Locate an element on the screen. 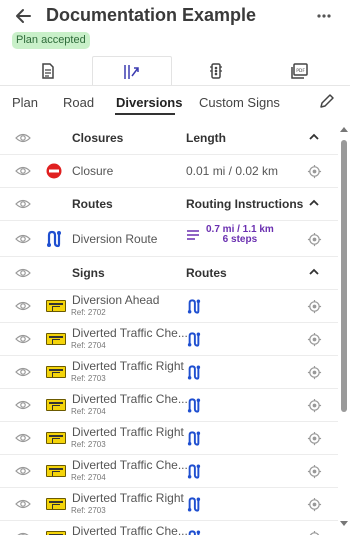 This screenshot has width=350, height=535. app-header: Documentation Example is located at coordinates (175, 16).